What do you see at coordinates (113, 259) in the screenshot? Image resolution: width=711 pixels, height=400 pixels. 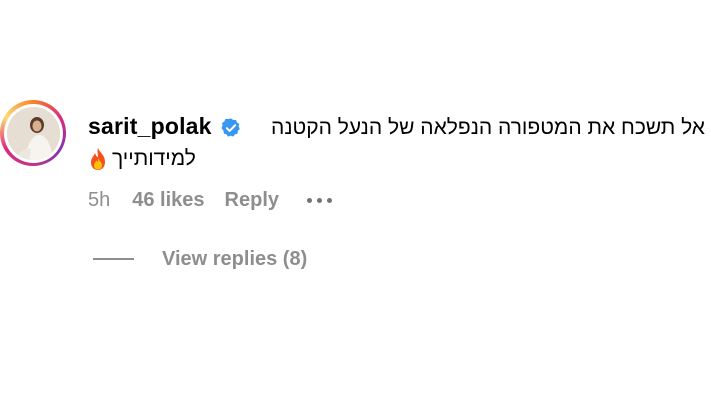 I see `replies-divider` at bounding box center [113, 259].